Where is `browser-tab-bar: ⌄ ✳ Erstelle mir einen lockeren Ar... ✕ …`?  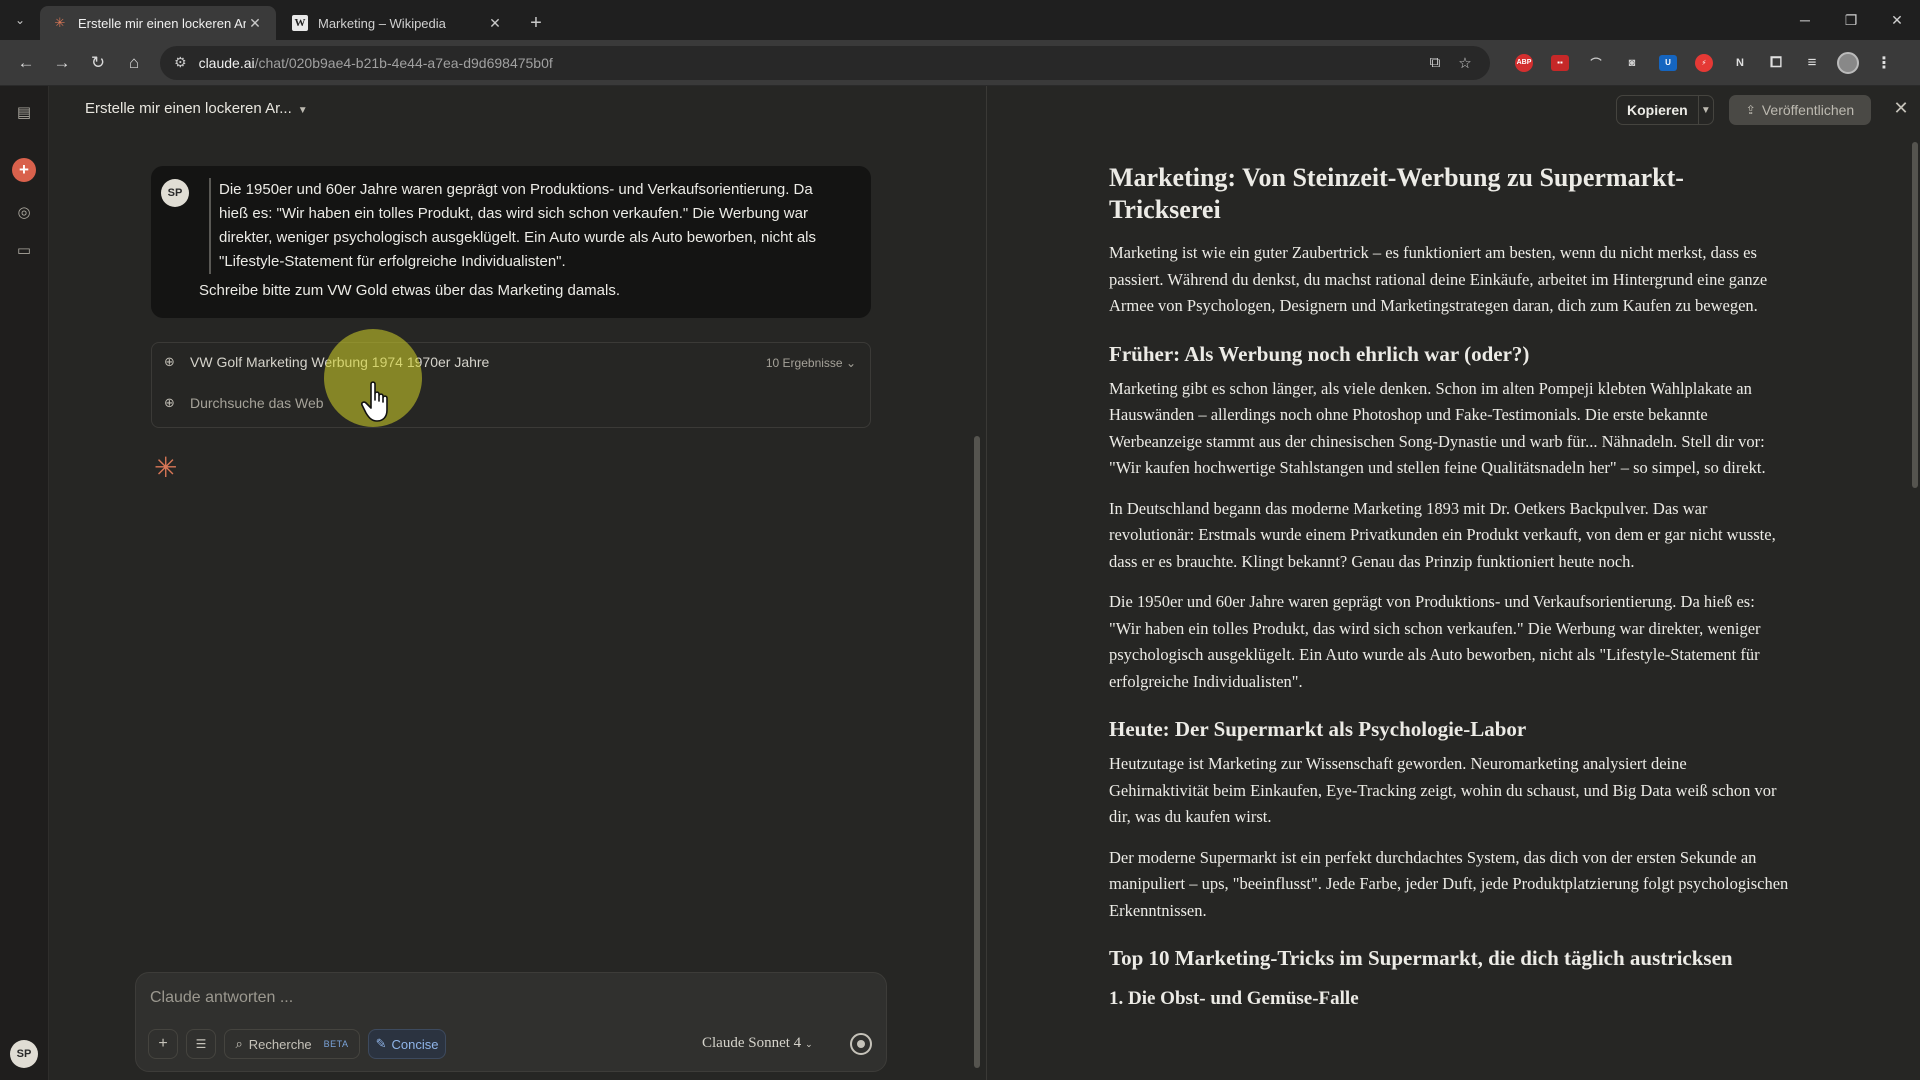
browser-tab-bar: ⌄ ✳ Erstelle mir einen lockeren Ar... ✕ … is located at coordinates (960, 20).